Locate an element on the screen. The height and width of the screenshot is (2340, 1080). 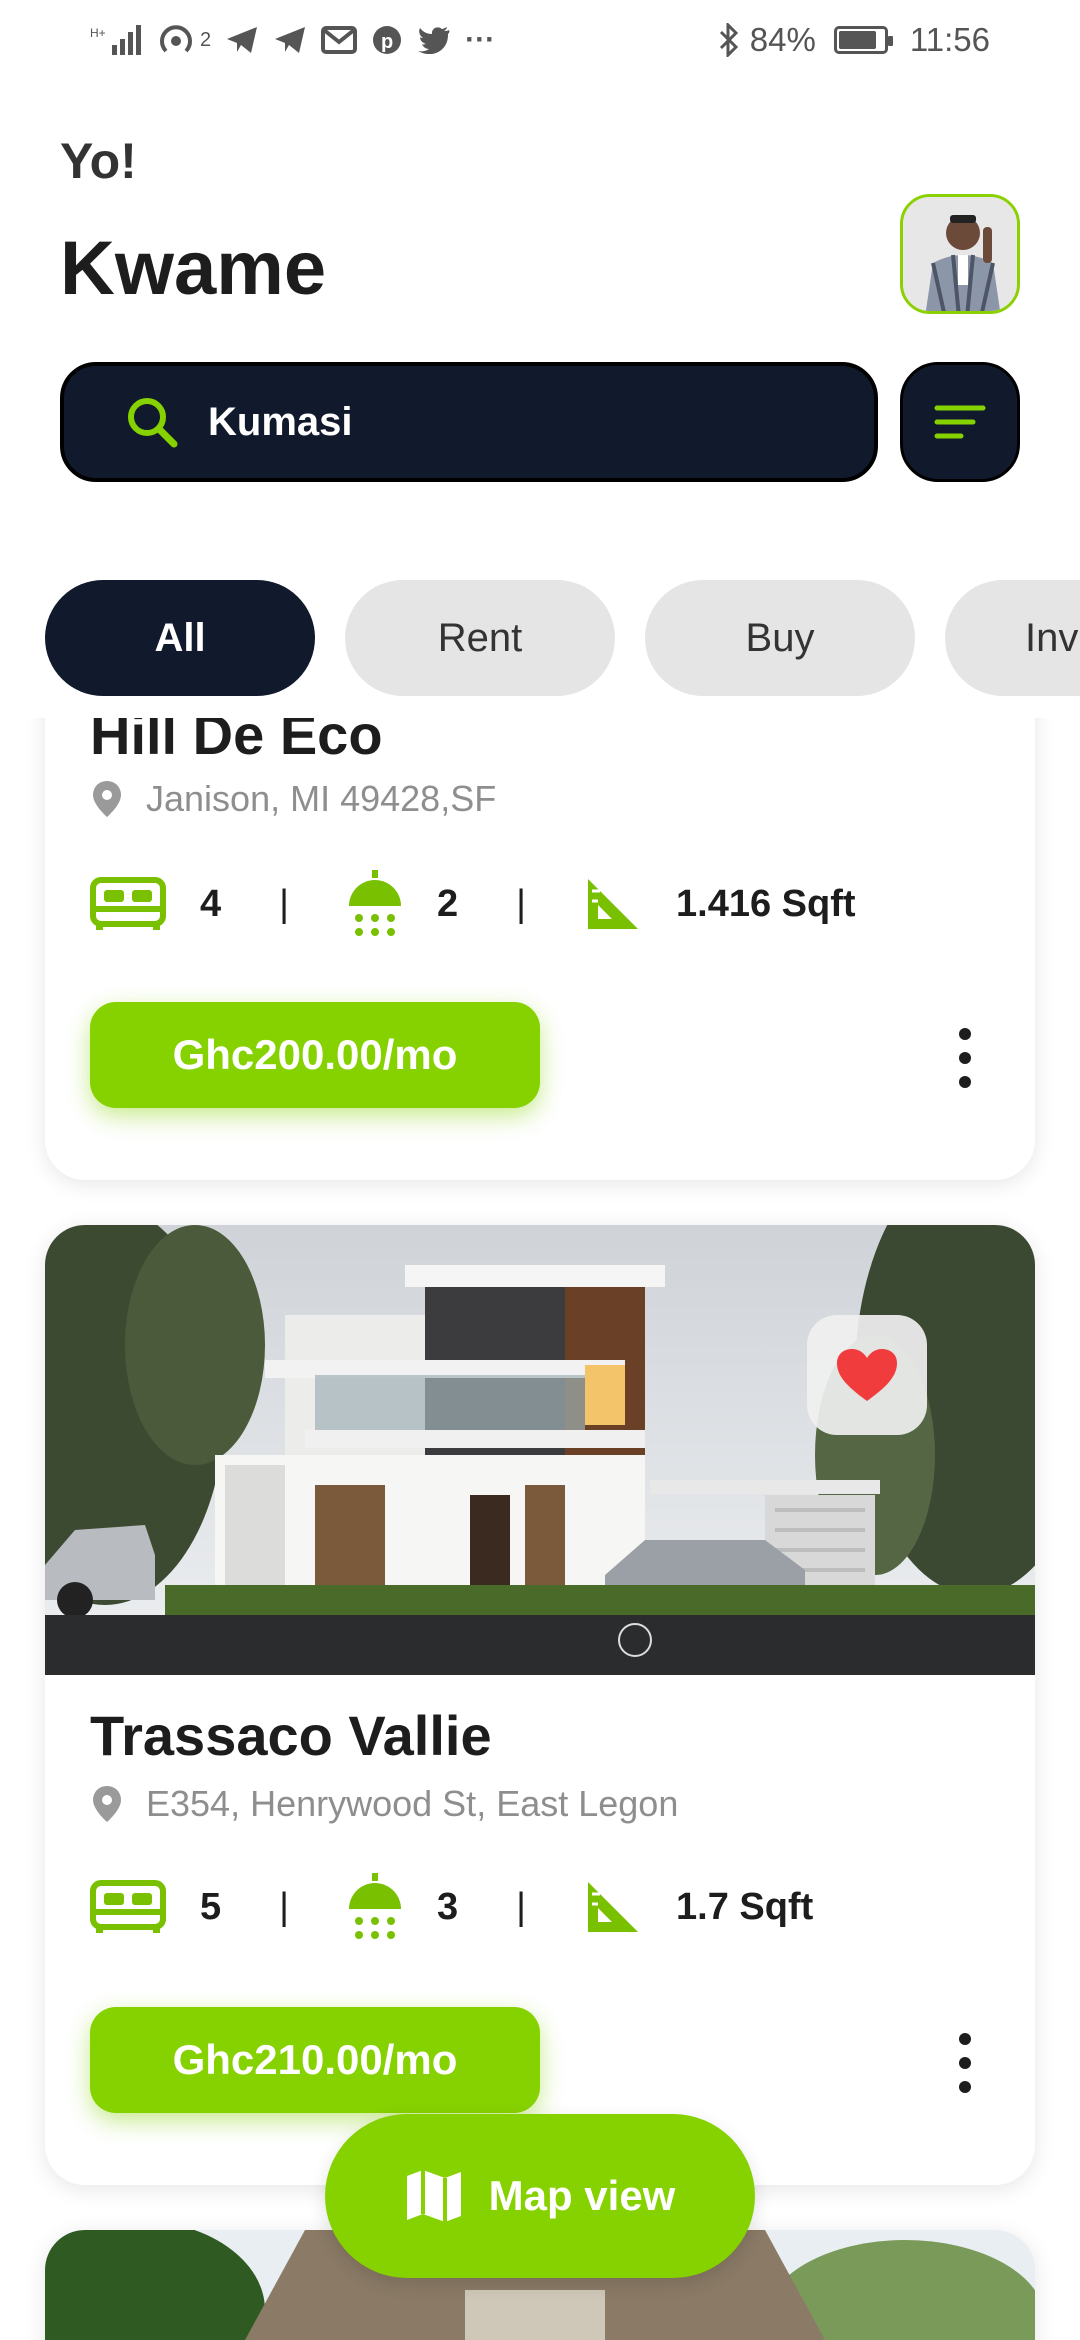
bluetooth-icon is located at coordinates (729, 40).